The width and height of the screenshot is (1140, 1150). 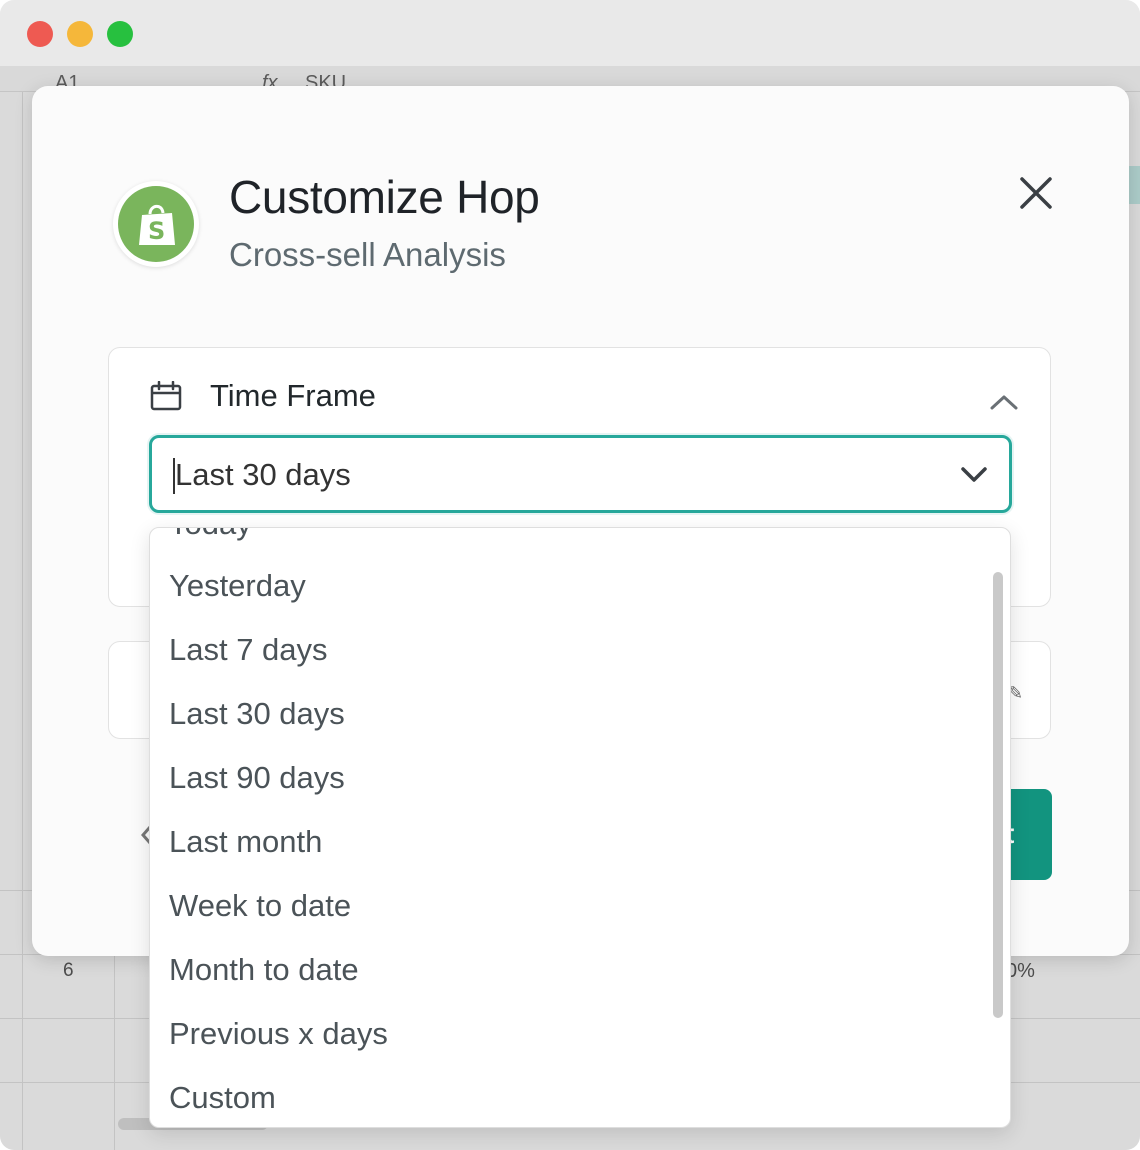 I want to click on time-frame-label: Time Frame, so click(x=293, y=395).